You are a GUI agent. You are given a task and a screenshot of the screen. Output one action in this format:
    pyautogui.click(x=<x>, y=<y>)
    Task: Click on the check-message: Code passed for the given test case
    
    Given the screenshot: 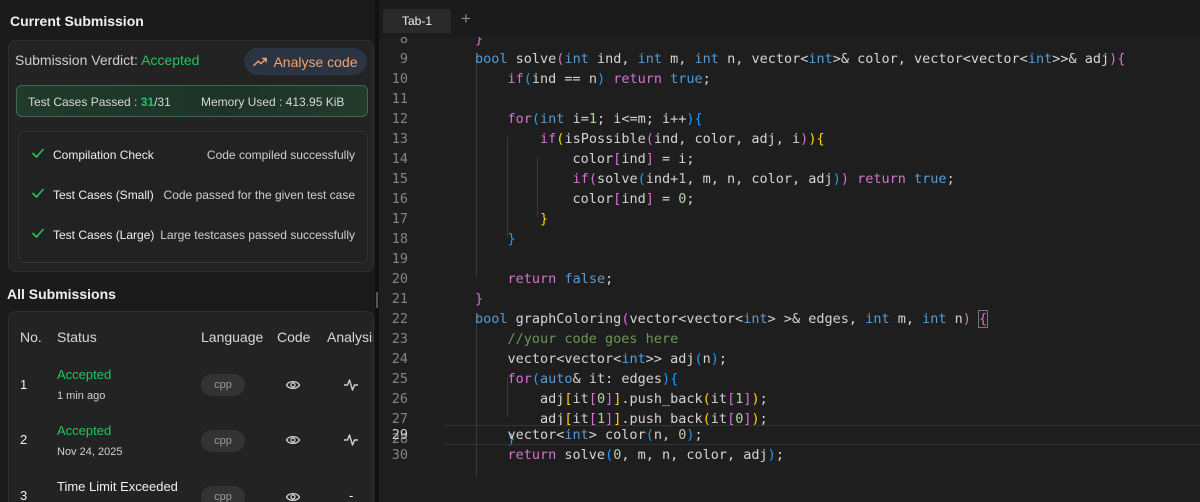 What is the action you would take?
    pyautogui.click(x=259, y=195)
    